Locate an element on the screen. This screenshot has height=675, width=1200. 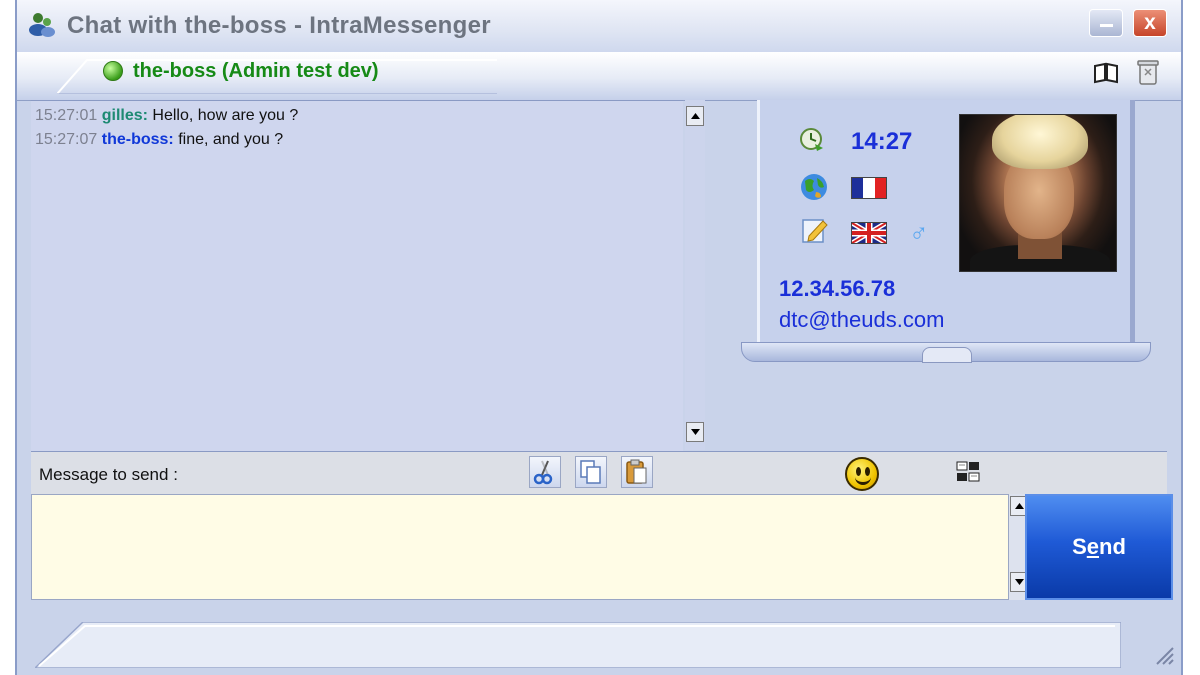
message-sender: gilles: is located at coordinates (124, 115).